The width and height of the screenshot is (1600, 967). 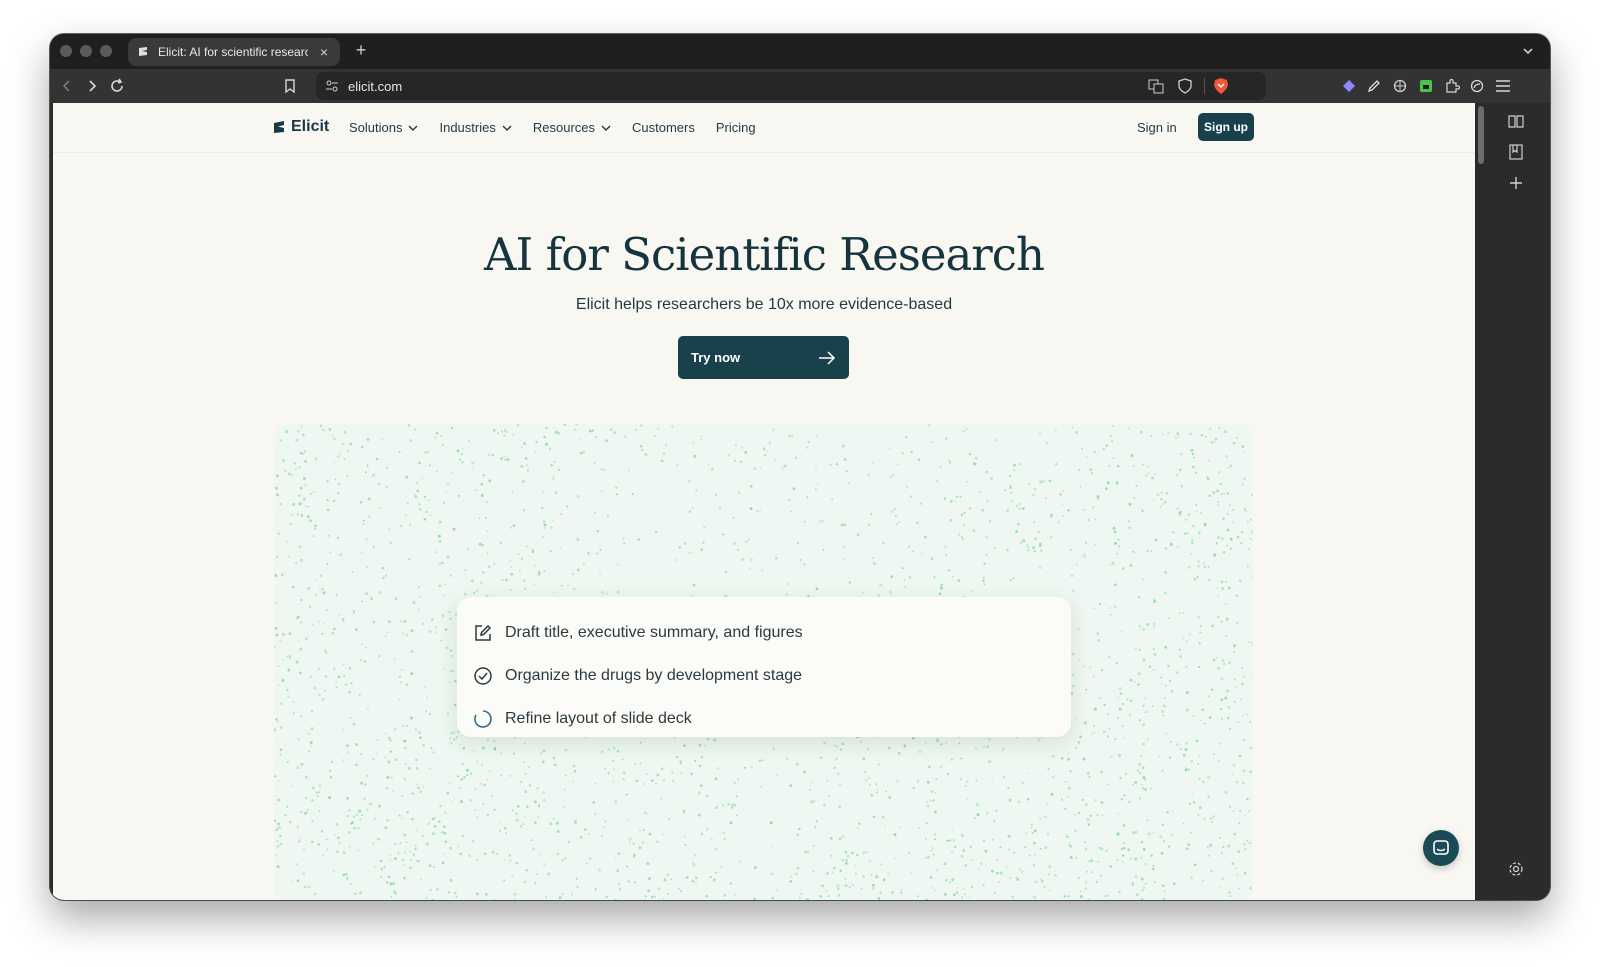 What do you see at coordinates (376, 127) in the screenshot?
I see `nav-label: Solutions` at bounding box center [376, 127].